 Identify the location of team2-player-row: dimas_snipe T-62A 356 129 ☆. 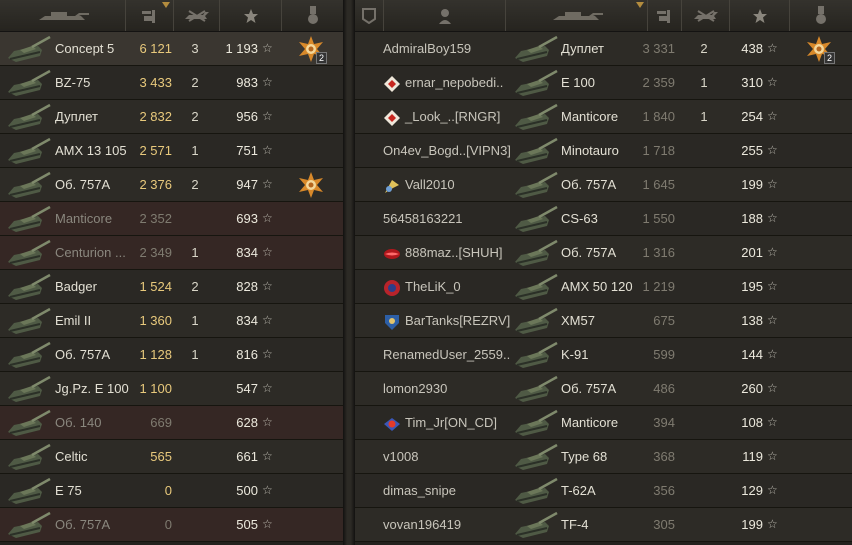
(603, 491).